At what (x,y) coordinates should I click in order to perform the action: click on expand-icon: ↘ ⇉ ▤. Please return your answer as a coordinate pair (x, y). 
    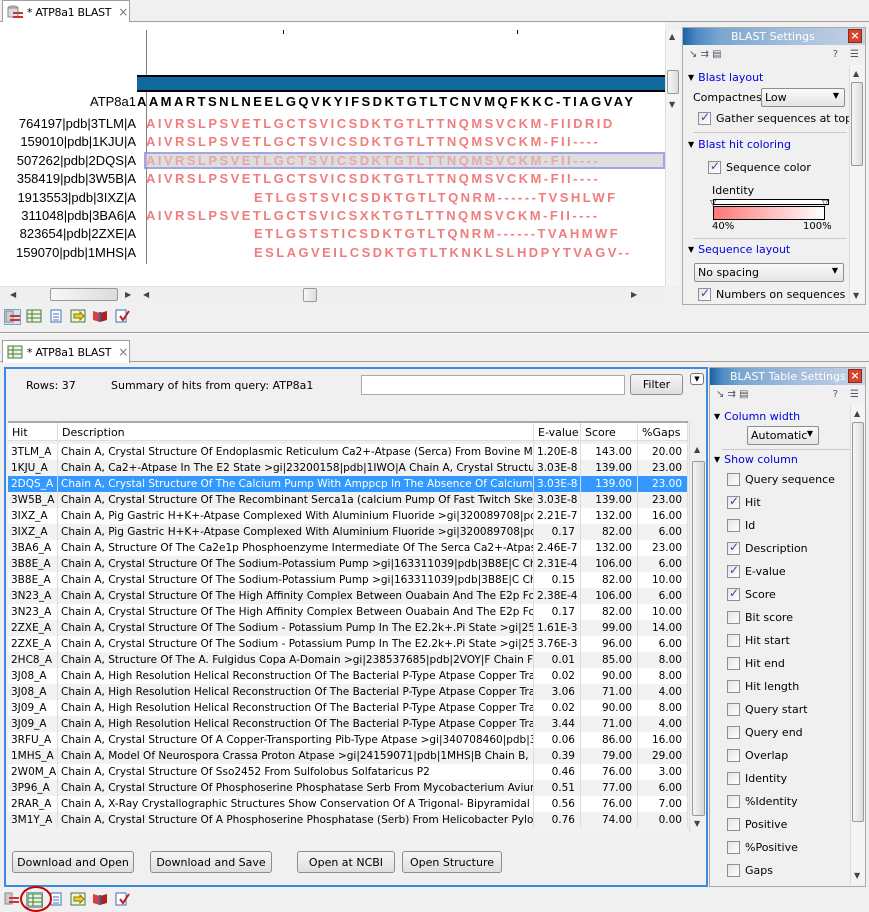
    Looking at the image, I should click on (705, 54).